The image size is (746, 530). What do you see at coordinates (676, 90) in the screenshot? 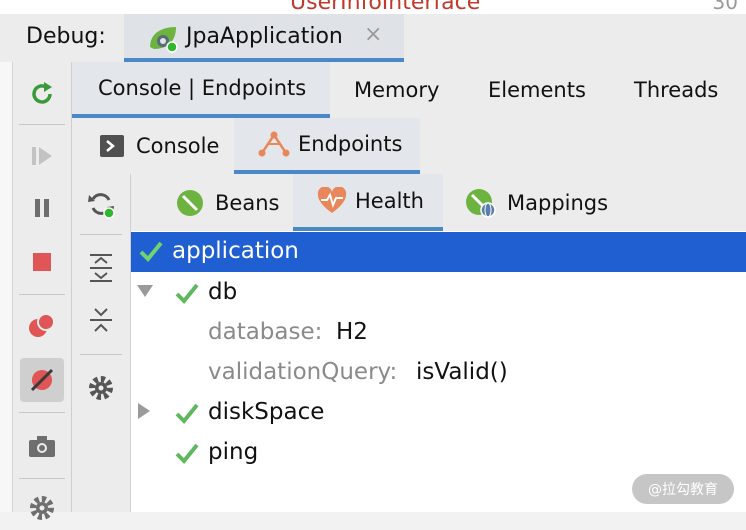
I see `tab-threads: Threads` at bounding box center [676, 90].